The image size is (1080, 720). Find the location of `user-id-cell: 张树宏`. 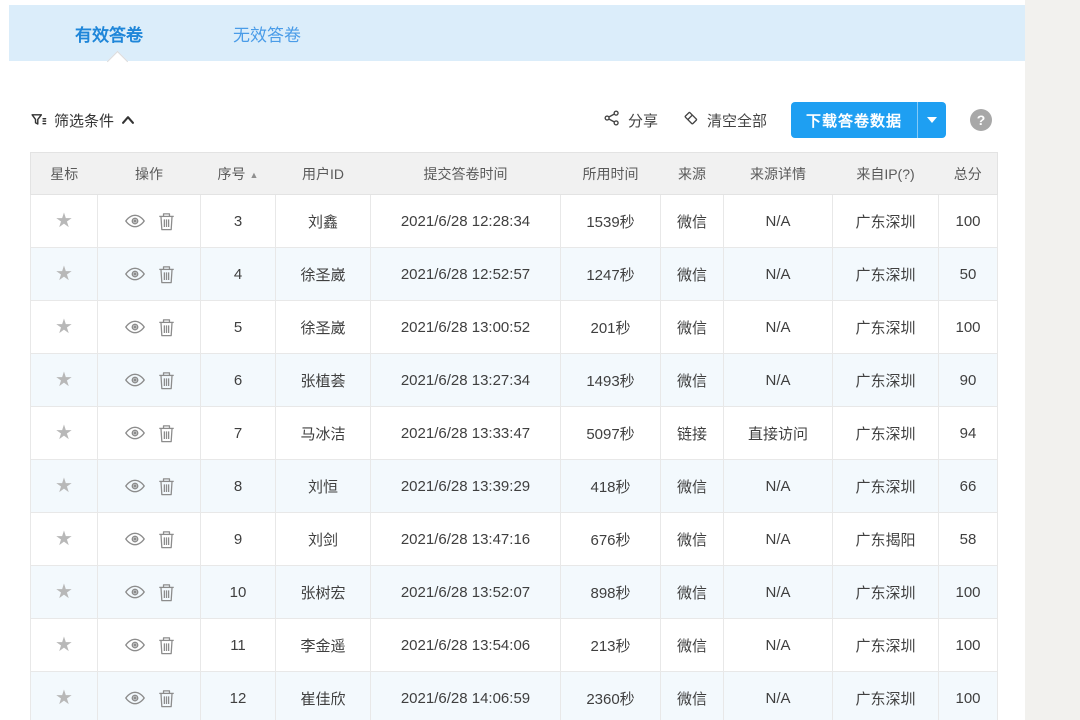

user-id-cell: 张树宏 is located at coordinates (323, 592).